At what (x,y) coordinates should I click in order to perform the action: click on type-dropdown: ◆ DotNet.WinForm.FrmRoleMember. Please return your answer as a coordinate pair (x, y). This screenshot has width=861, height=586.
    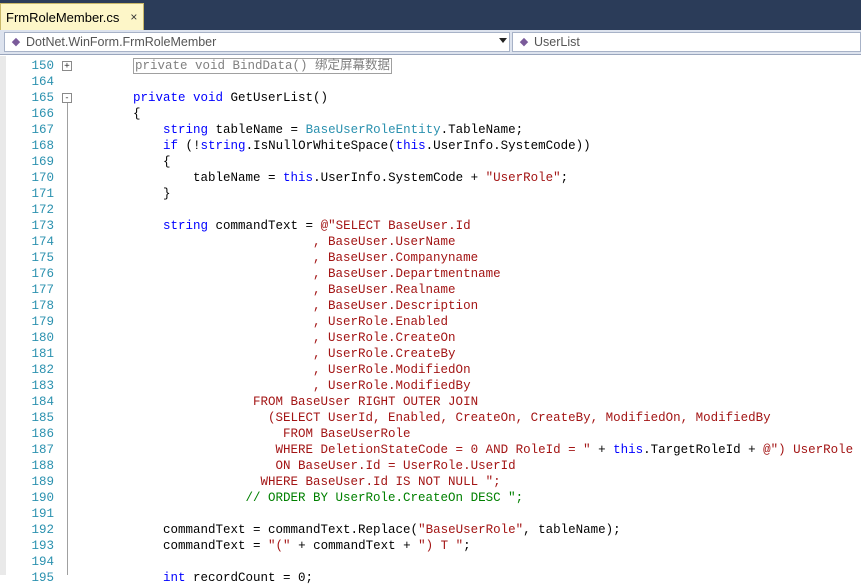
    Looking at the image, I should click on (257, 42).